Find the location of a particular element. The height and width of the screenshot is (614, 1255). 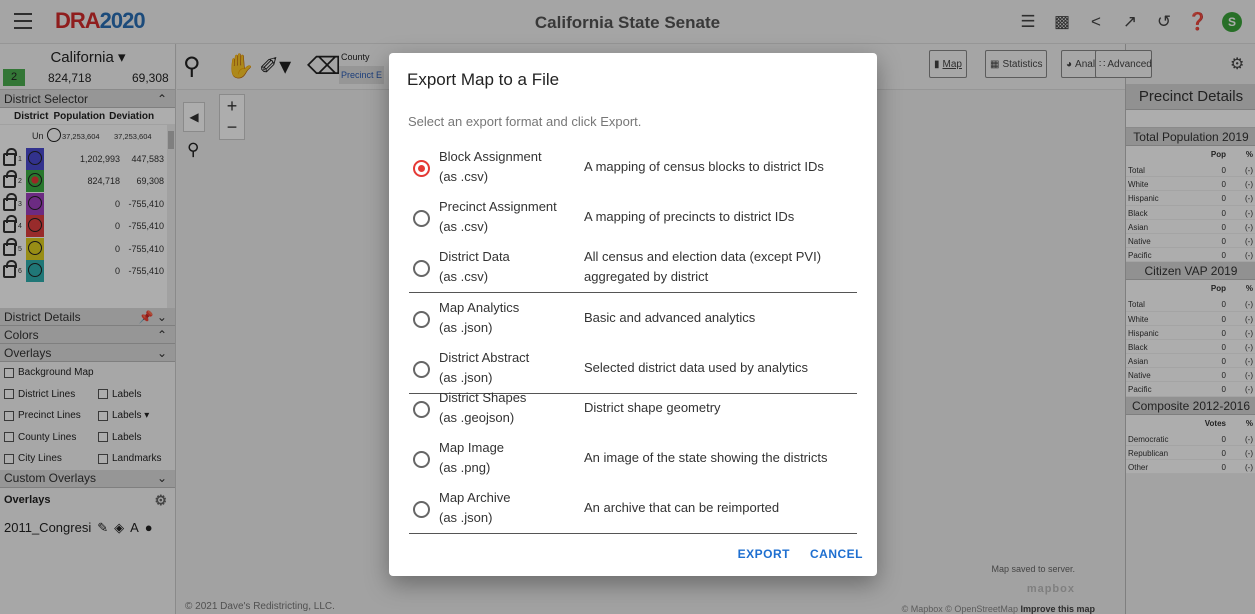

export-option-description: Selected district data used by analytics is located at coordinates (696, 367).